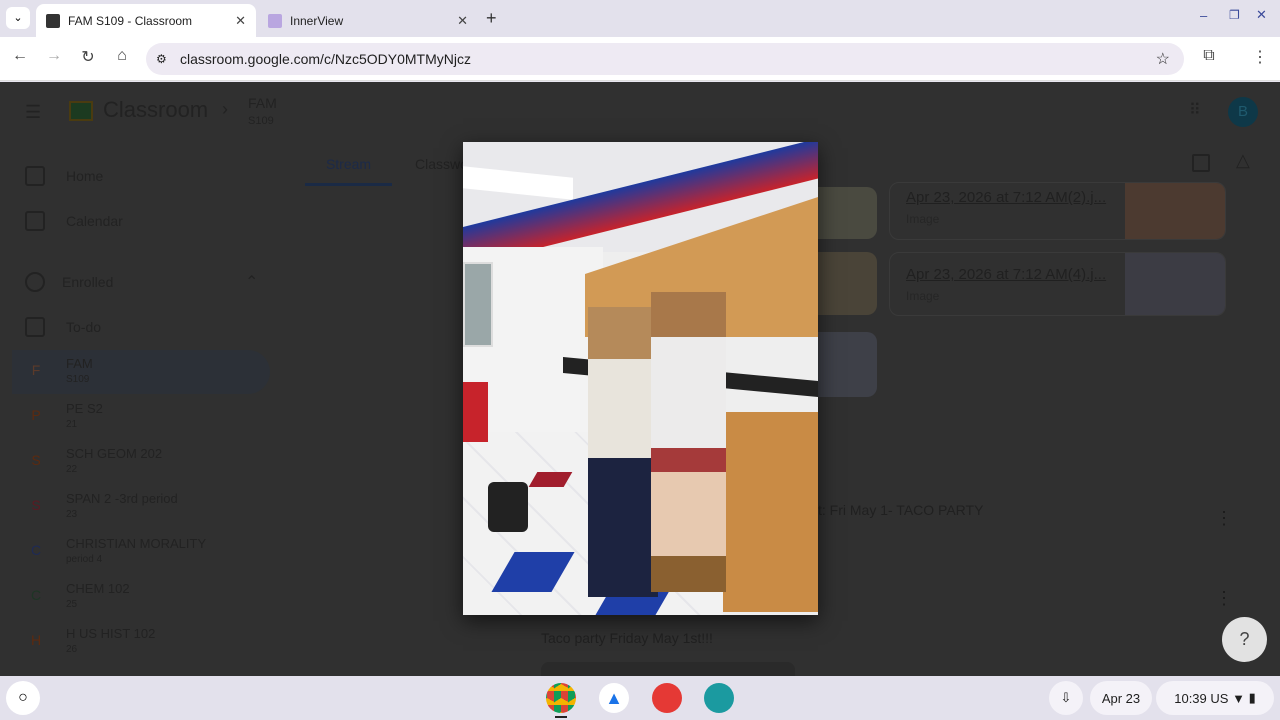 This screenshot has height=720, width=1280. What do you see at coordinates (72, 649) in the screenshot?
I see `course-section: 26` at bounding box center [72, 649].